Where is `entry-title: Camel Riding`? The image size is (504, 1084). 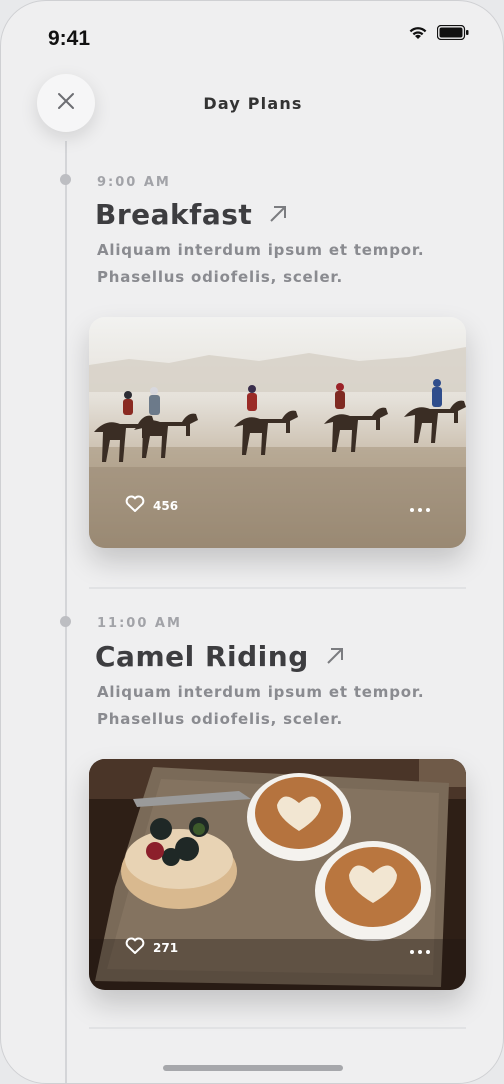 entry-title: Camel Riding is located at coordinates (220, 656).